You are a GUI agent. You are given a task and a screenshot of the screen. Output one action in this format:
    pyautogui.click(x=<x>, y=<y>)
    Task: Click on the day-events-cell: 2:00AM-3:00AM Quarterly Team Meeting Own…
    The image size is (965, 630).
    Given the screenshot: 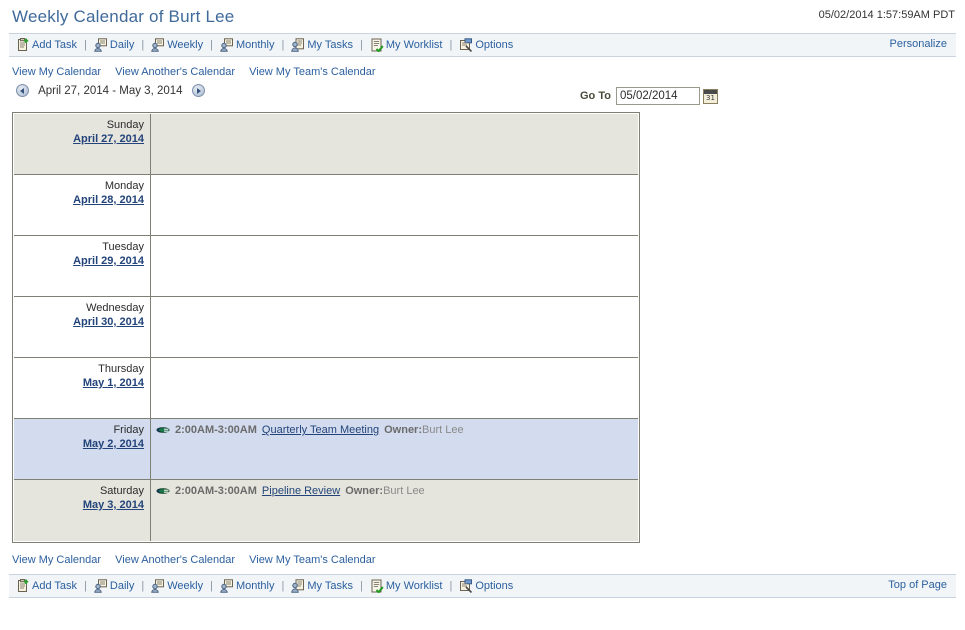 What is the action you would take?
    pyautogui.click(x=394, y=449)
    